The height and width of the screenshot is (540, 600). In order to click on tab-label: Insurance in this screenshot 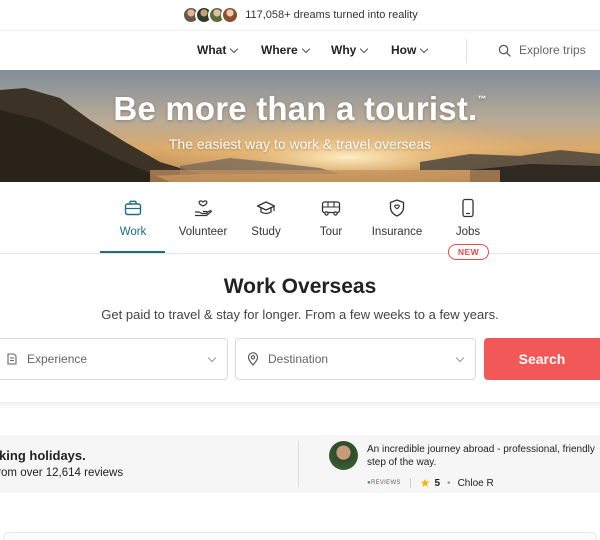, I will do `click(397, 232)`.